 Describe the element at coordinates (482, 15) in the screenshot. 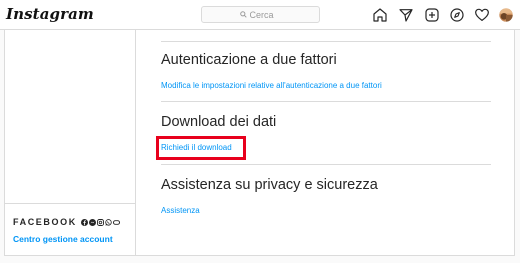

I see `activity-heart-icon` at that location.